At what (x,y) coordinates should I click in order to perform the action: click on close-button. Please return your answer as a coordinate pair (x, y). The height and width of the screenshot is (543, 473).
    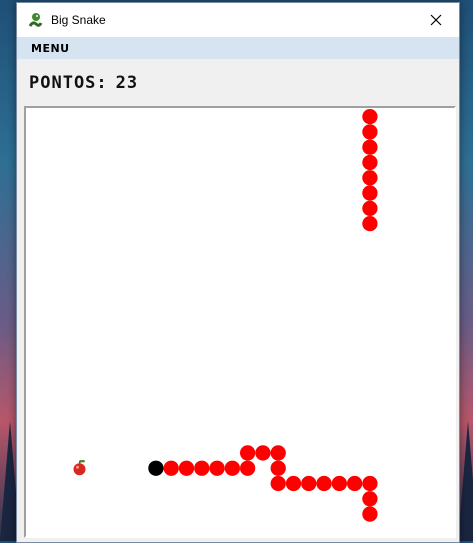
    Looking at the image, I should click on (436, 20).